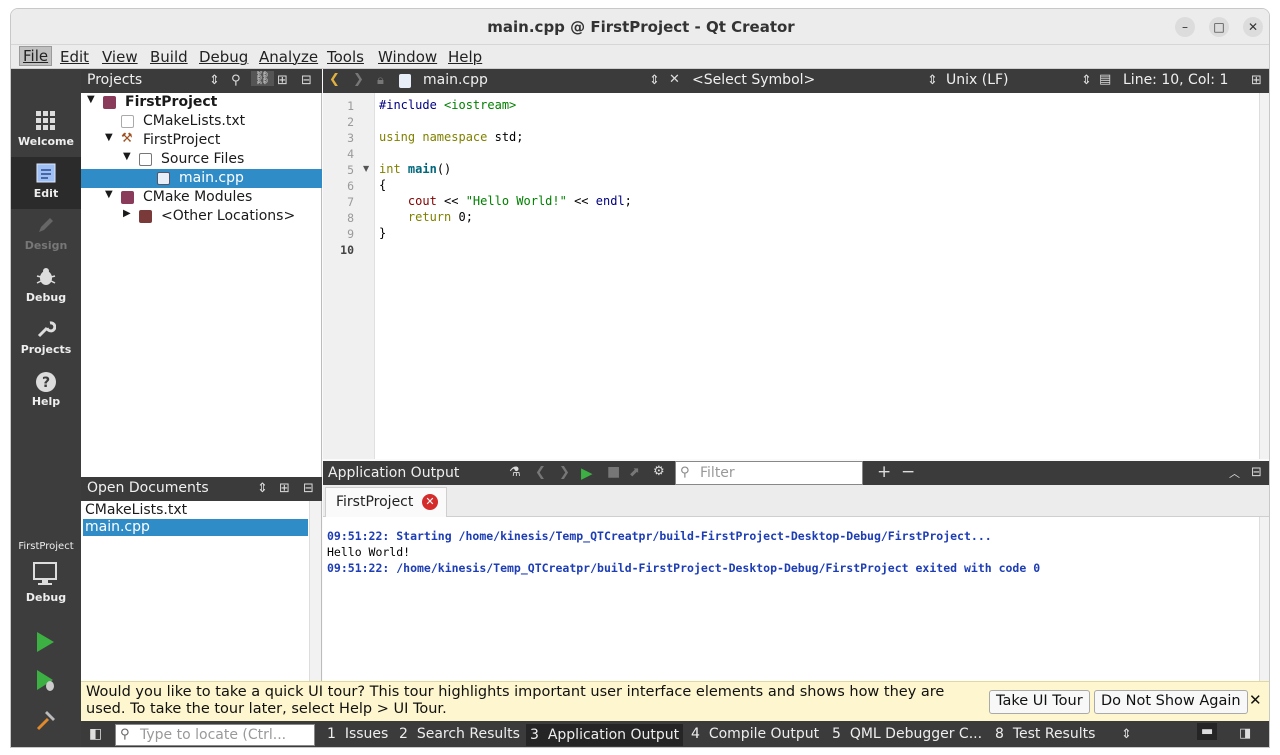 The height and width of the screenshot is (755, 1280). What do you see at coordinates (201, 159) in the screenshot?
I see `tree-item-source-files: ▼ Source Files` at bounding box center [201, 159].